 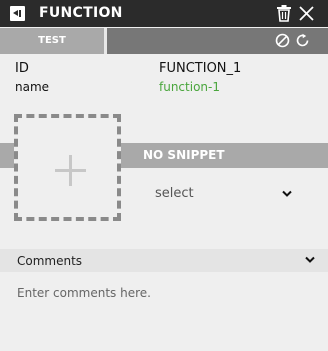 What do you see at coordinates (302, 40) in the screenshot?
I see `reset-icon` at bounding box center [302, 40].